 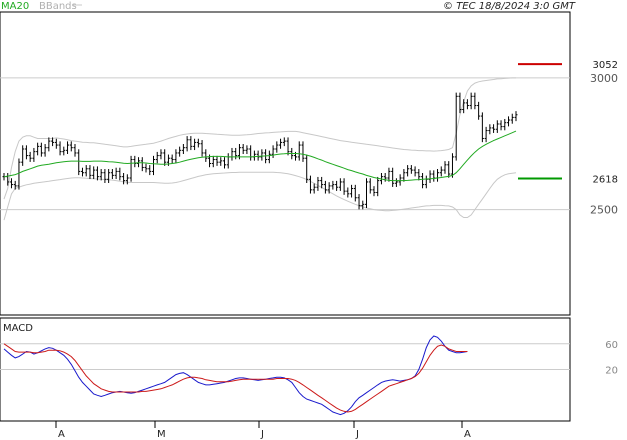 I want to click on bbands-lower-line, so click(x=260, y=196).